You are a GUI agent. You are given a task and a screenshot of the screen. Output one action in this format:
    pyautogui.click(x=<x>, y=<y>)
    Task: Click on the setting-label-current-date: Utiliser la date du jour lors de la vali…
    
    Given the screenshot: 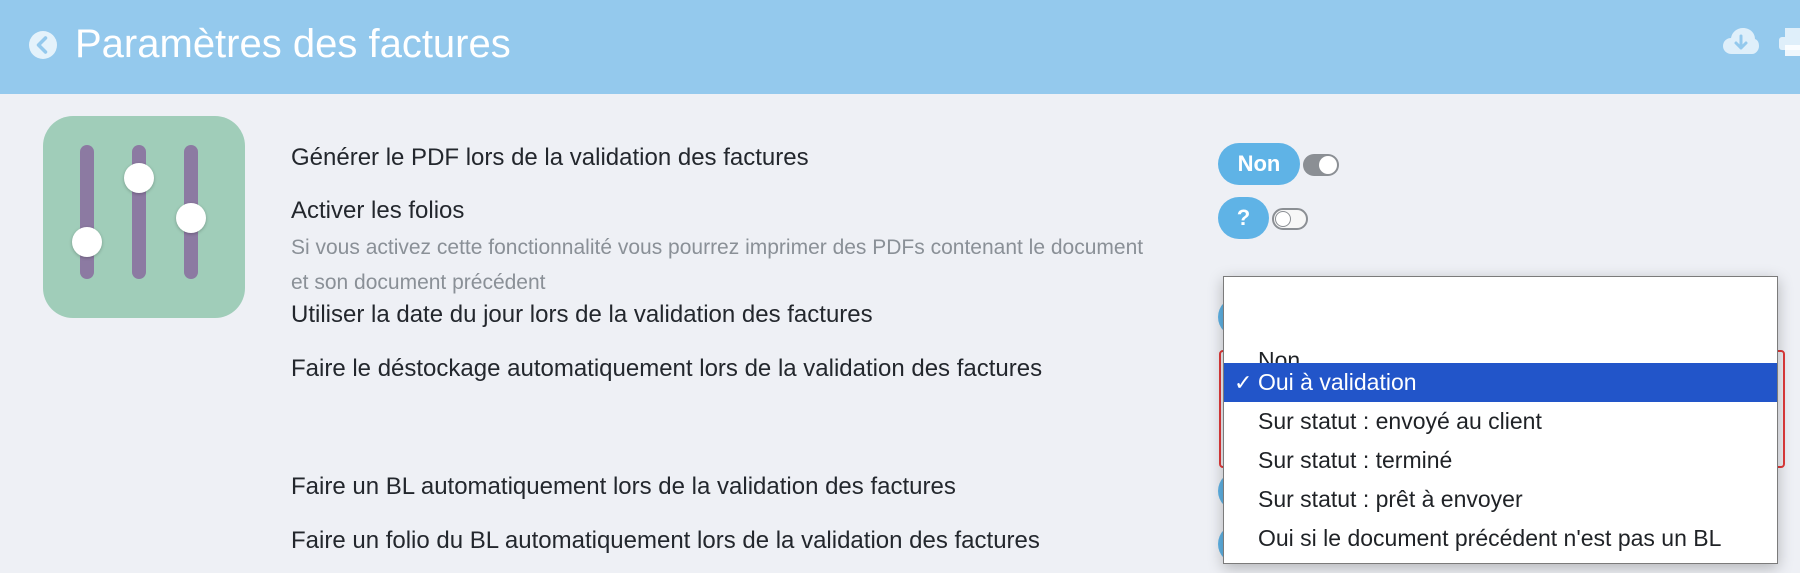 What is the action you would take?
    pyautogui.click(x=582, y=314)
    